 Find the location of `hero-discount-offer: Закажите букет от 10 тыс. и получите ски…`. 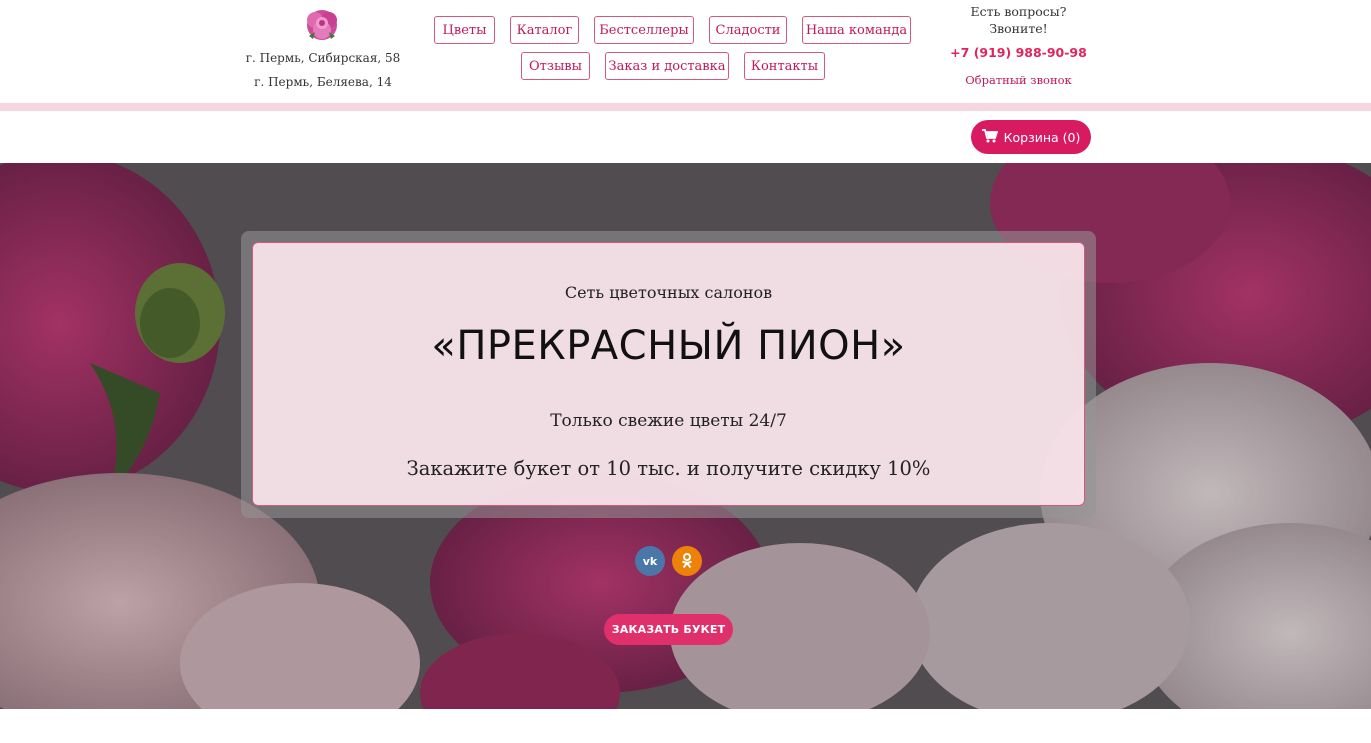

hero-discount-offer: Закажите букет от 10 тыс. и получите ски… is located at coordinates (668, 468).